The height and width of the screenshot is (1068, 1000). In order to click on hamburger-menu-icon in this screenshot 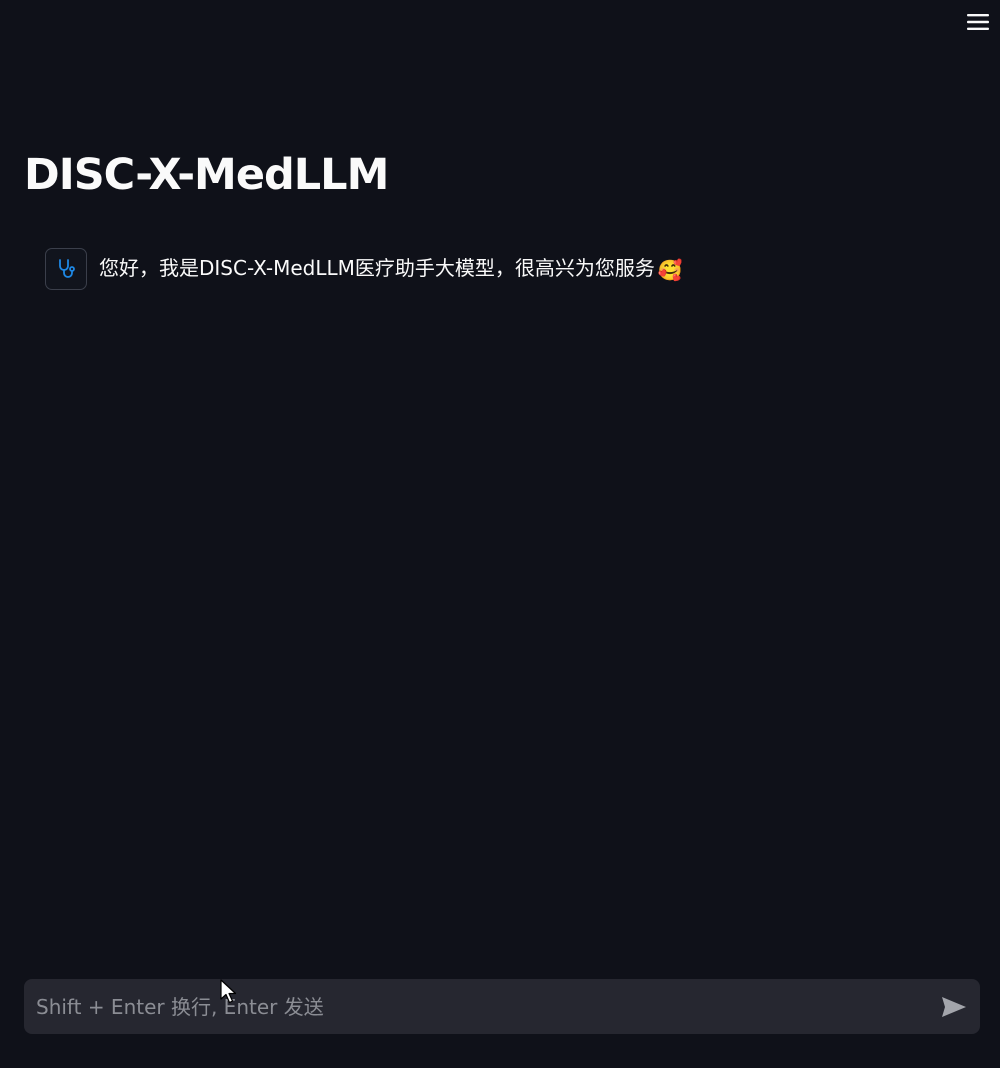, I will do `click(978, 22)`.